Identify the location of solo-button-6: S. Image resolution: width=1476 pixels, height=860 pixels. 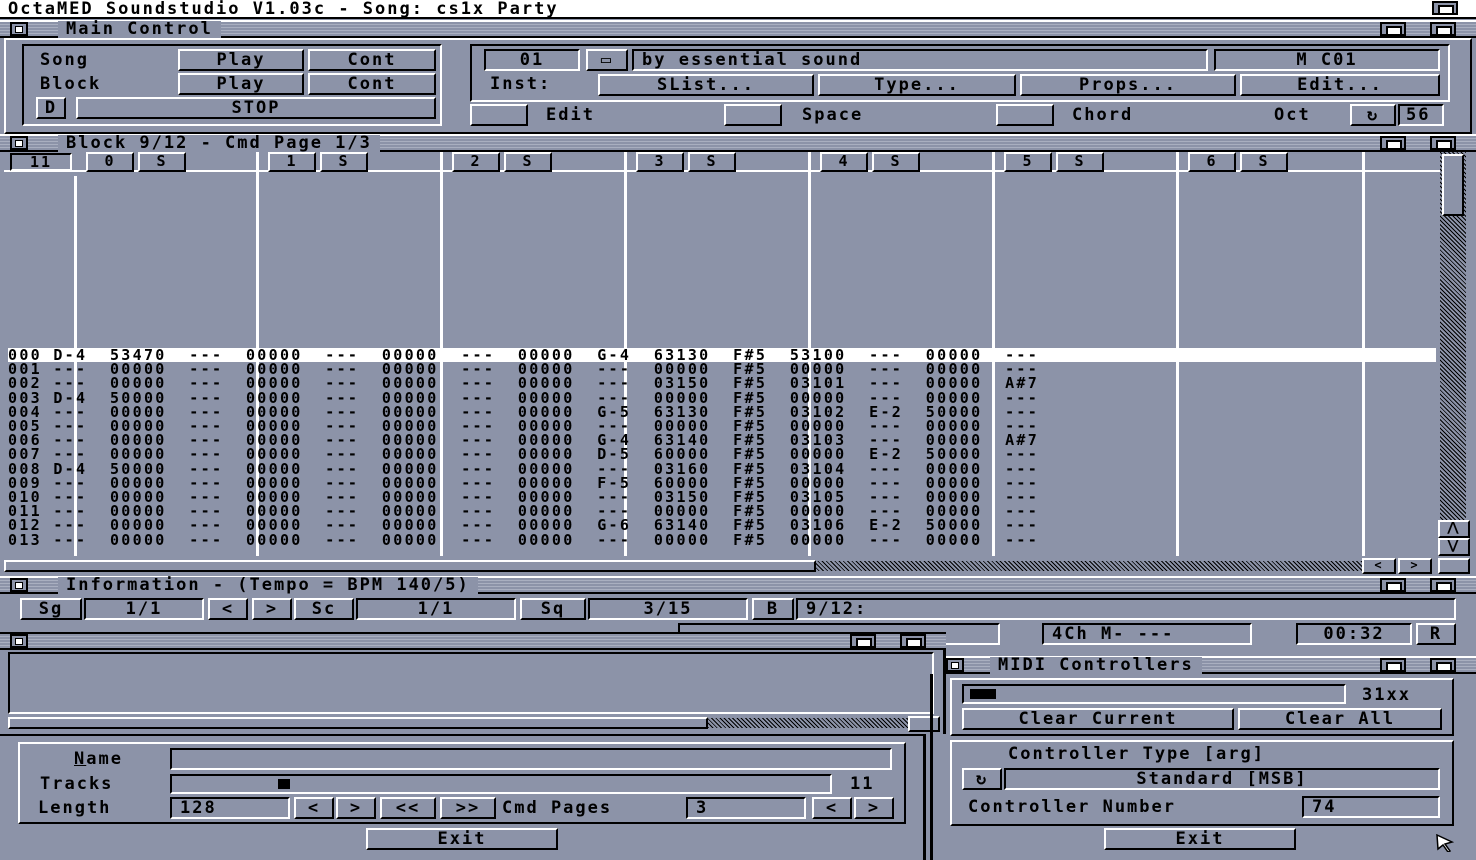
(1264, 162).